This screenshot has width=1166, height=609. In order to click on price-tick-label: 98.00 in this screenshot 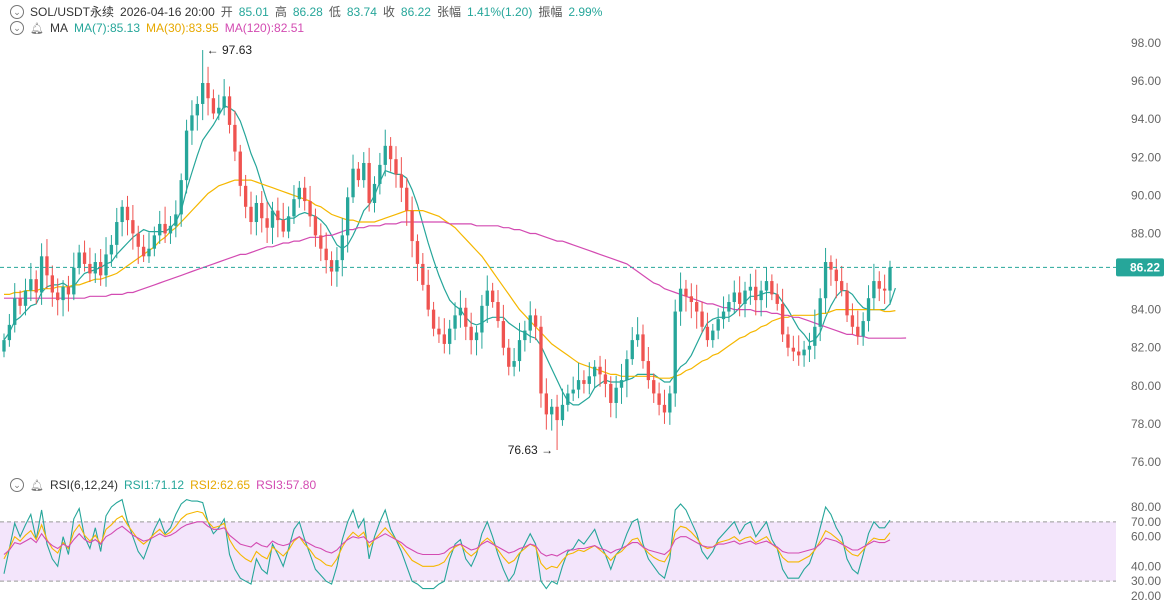, I will do `click(1146, 43)`.